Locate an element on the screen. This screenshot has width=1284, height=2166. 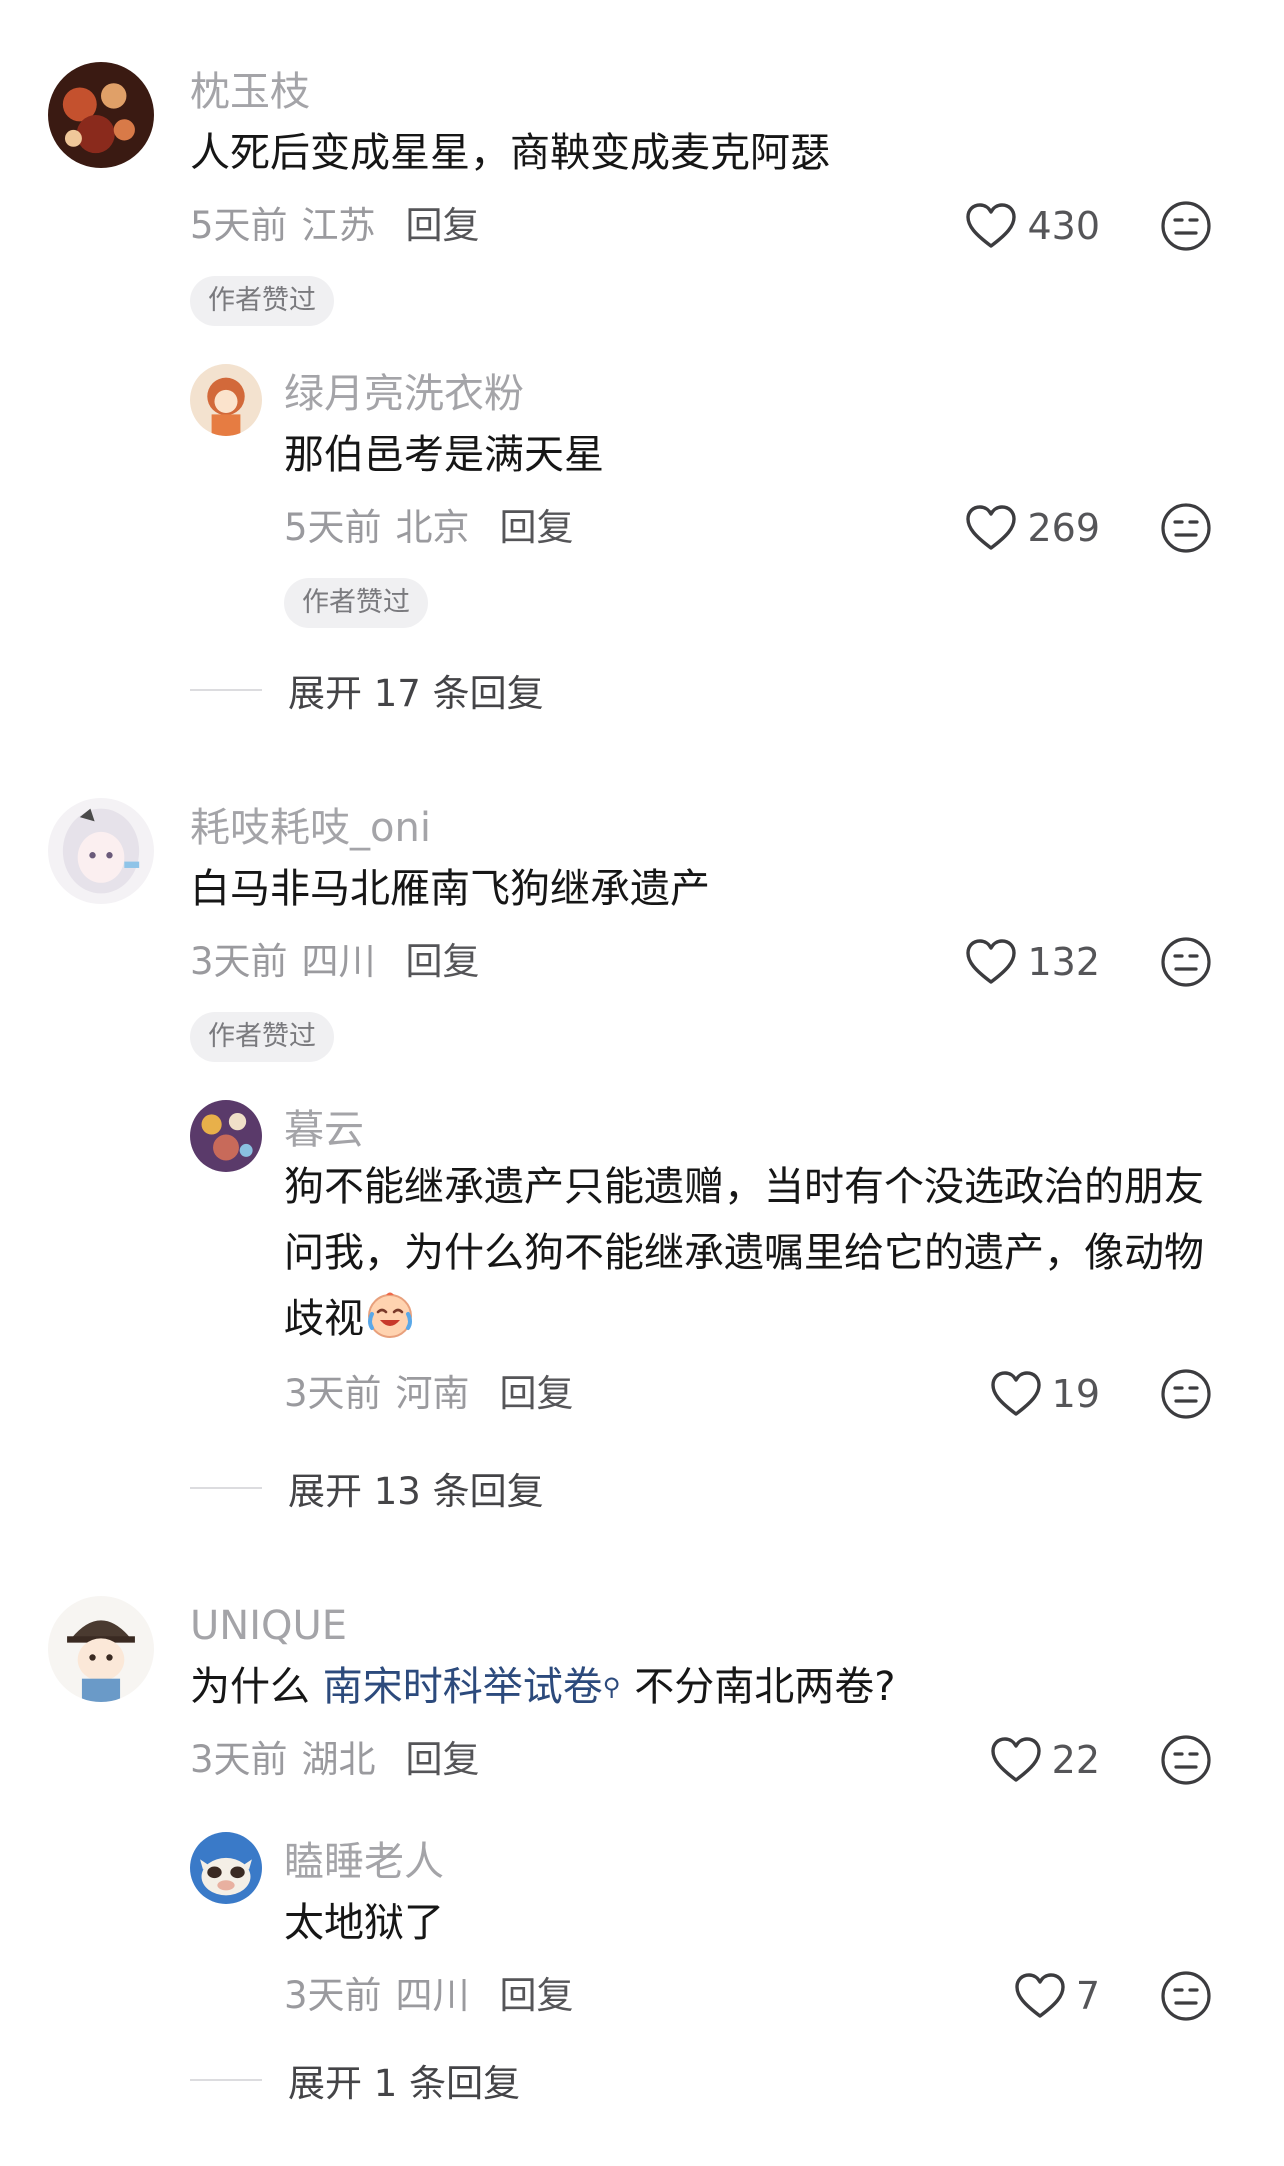
like-count: 19 is located at coordinates (1075, 1394).